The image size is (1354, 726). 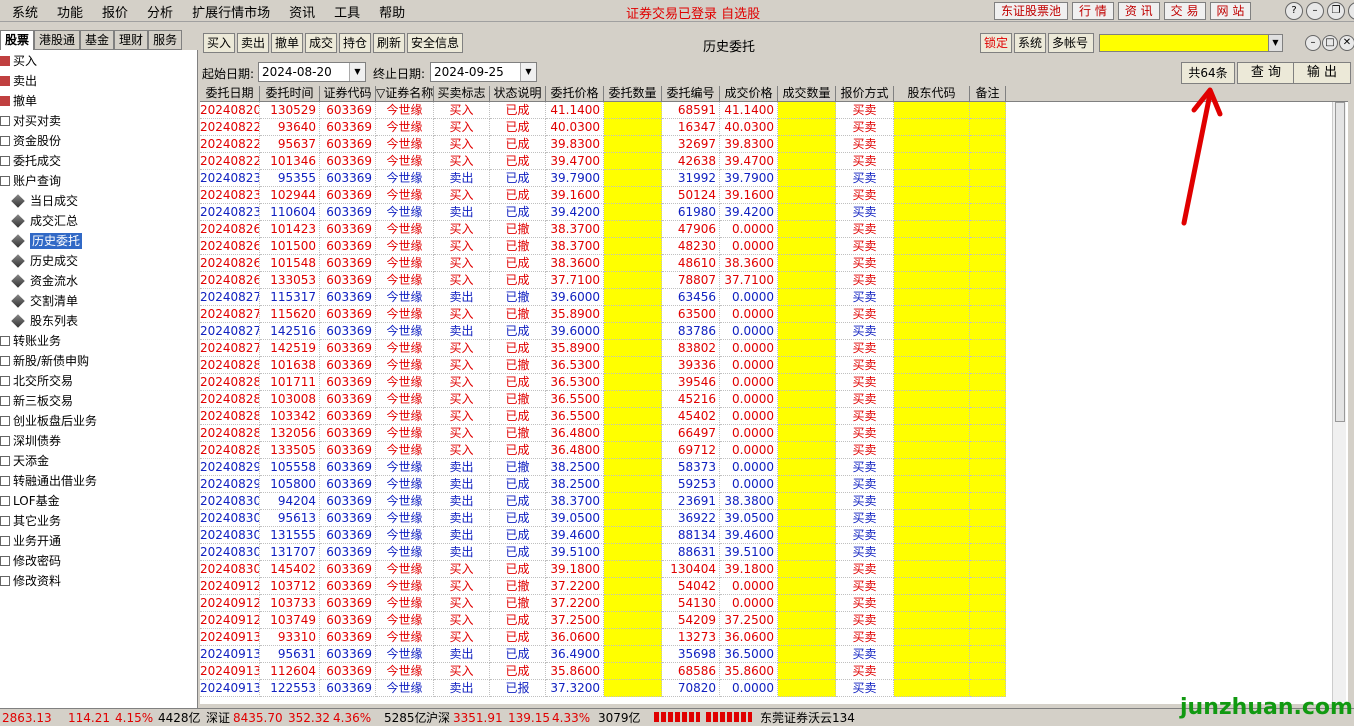 I want to click on tree-item: 对买对卖, so click(x=99, y=121).